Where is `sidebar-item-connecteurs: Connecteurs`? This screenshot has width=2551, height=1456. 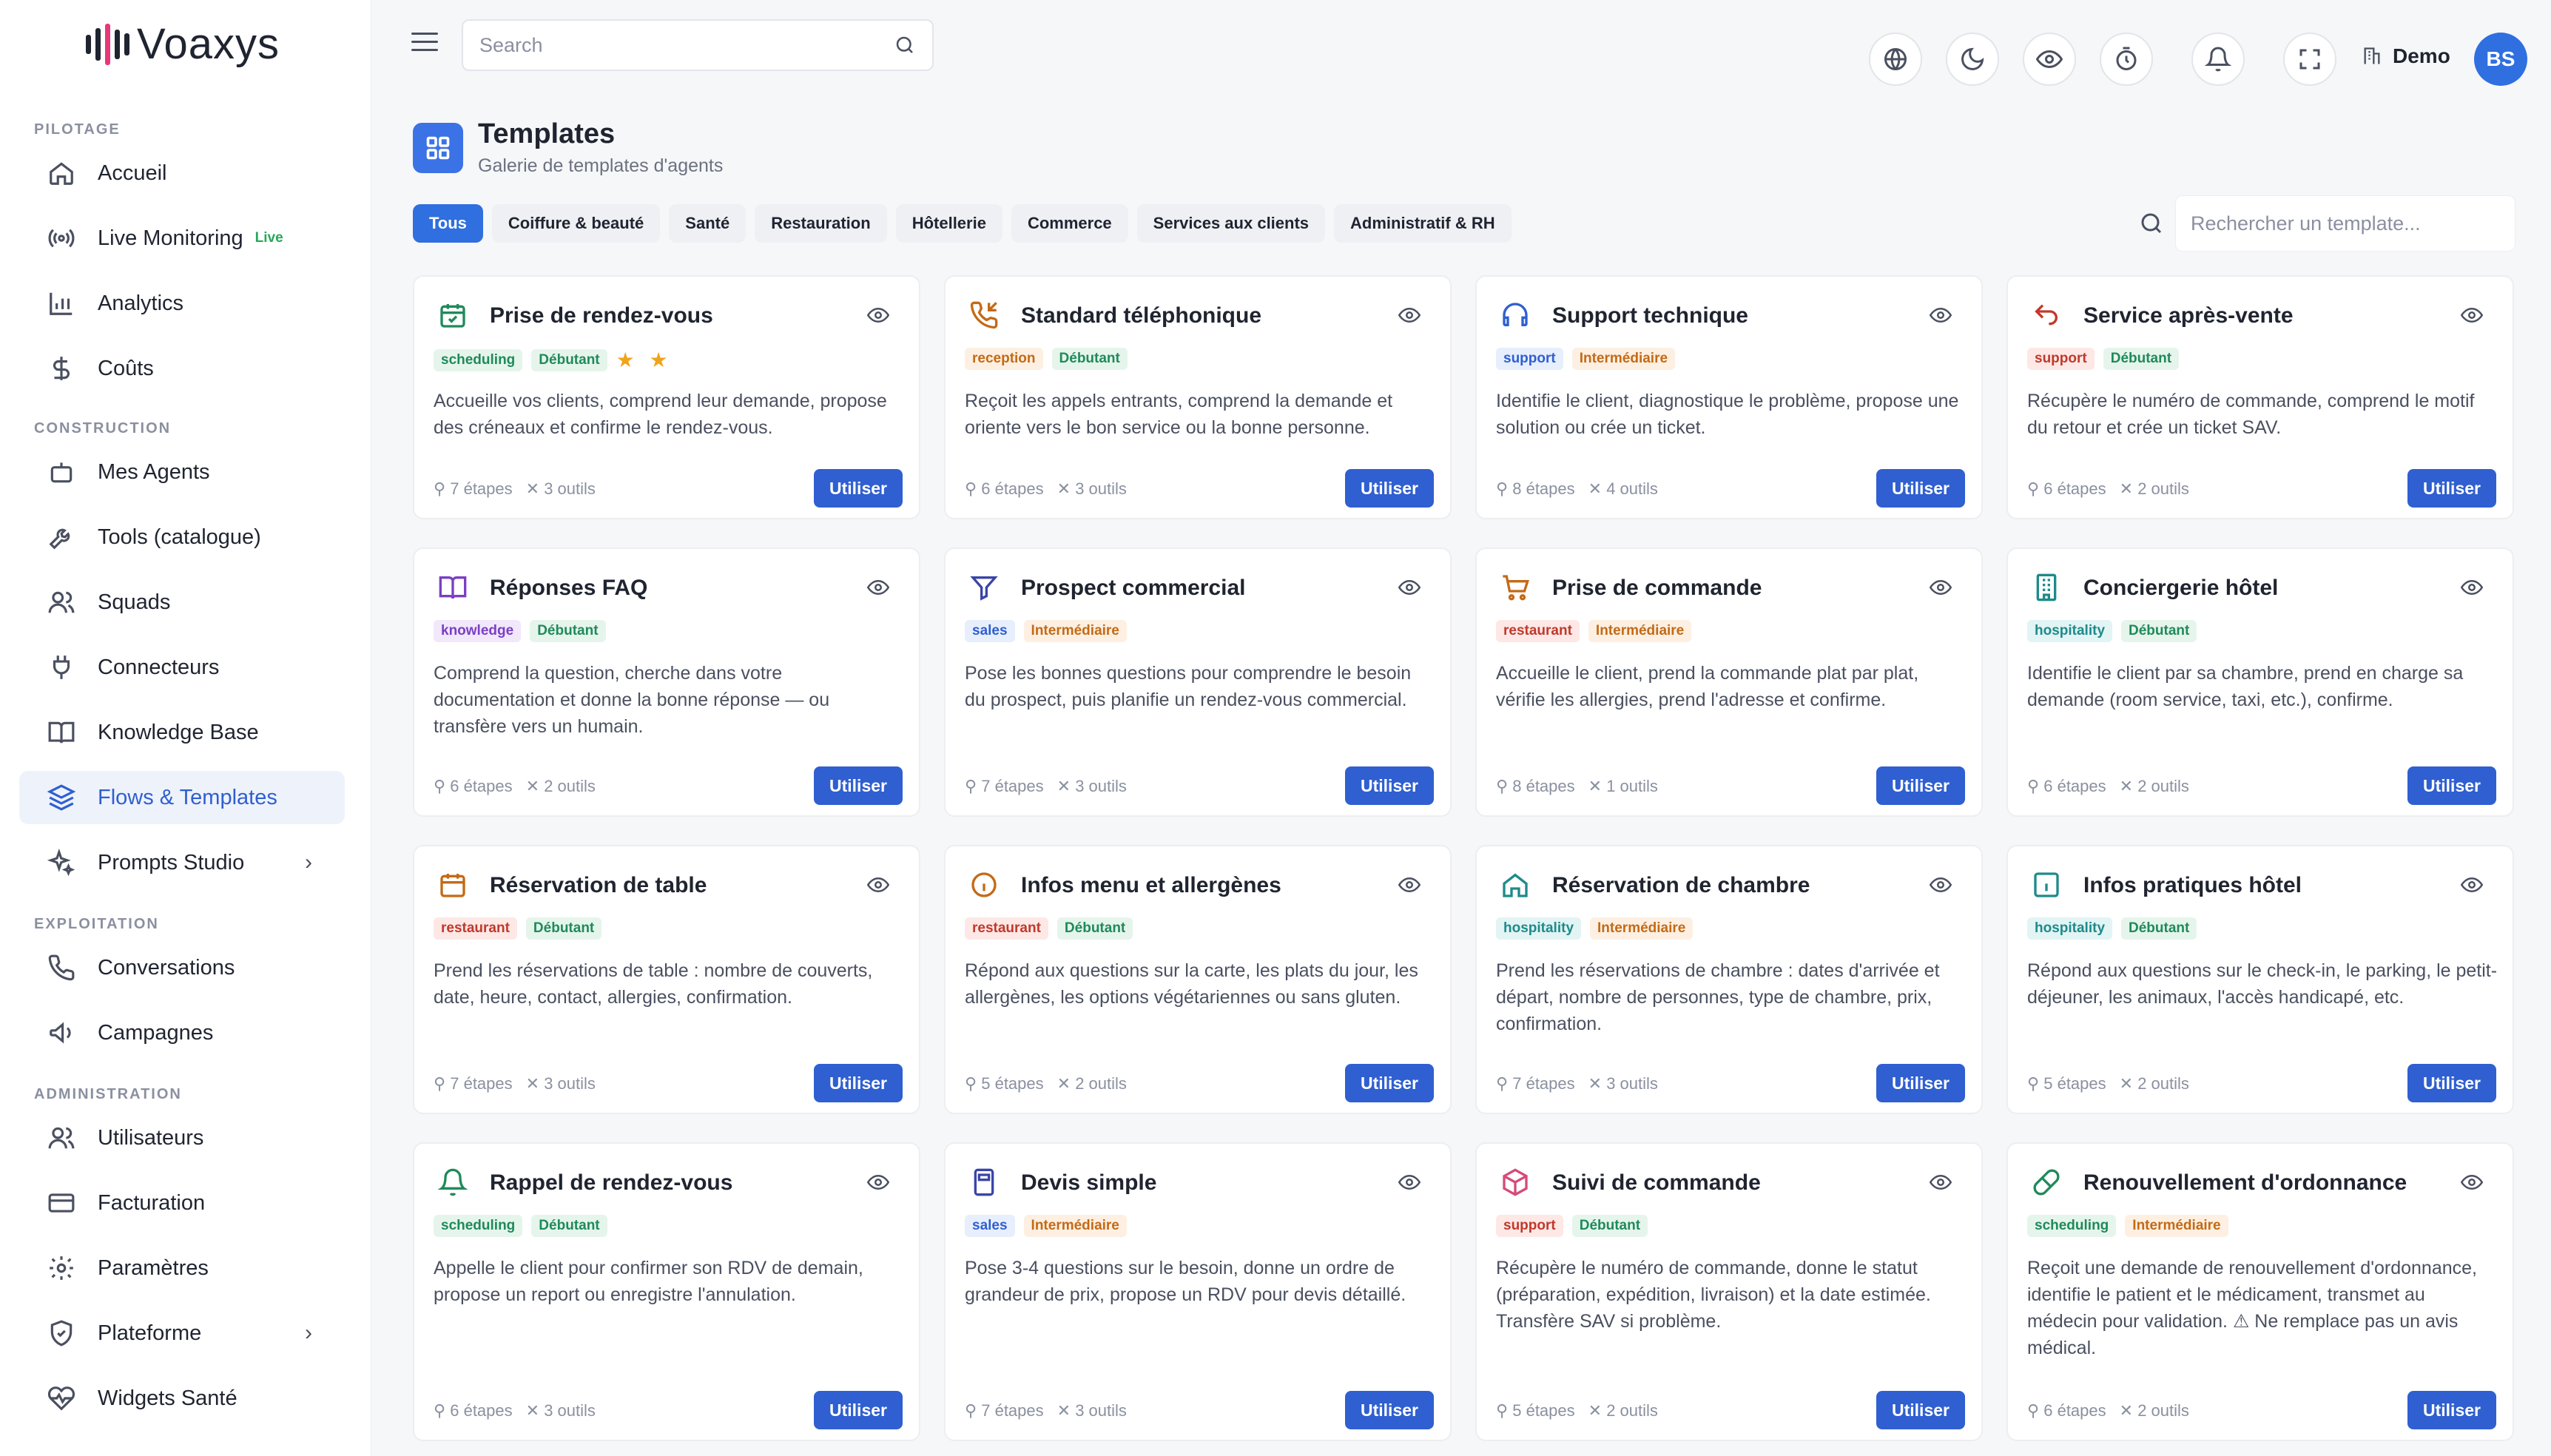 sidebar-item-connecteurs: Connecteurs is located at coordinates (182, 667).